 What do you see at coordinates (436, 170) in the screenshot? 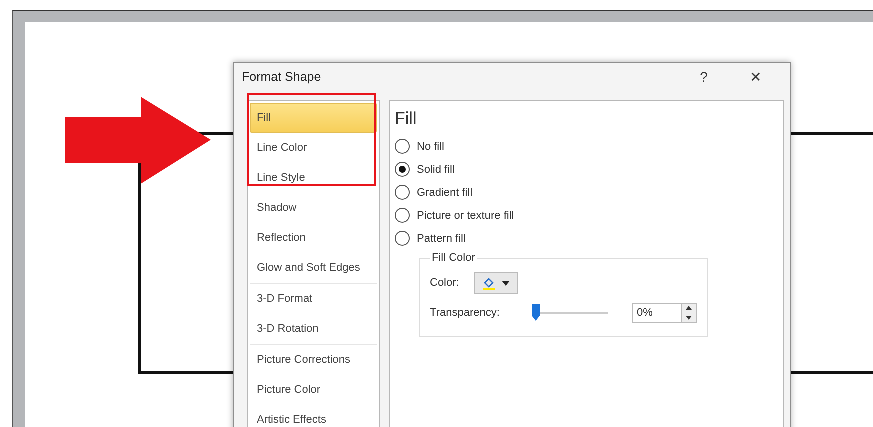
I see `radio-label: Solid fill` at bounding box center [436, 170].